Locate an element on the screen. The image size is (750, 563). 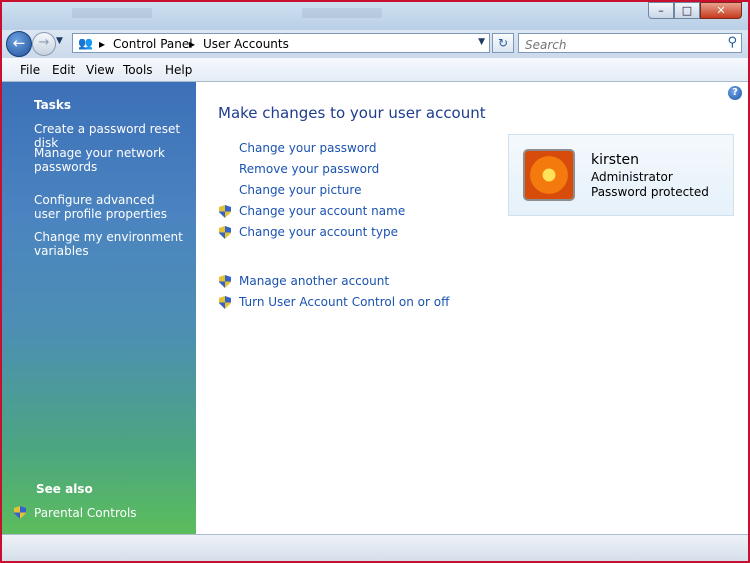
user-name: kirsten is located at coordinates (615, 160).